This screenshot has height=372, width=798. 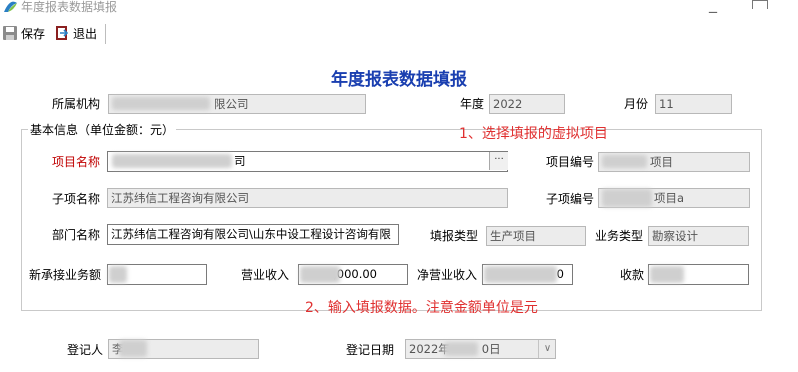 I want to click on org-label: 所属机构, so click(x=76, y=104).